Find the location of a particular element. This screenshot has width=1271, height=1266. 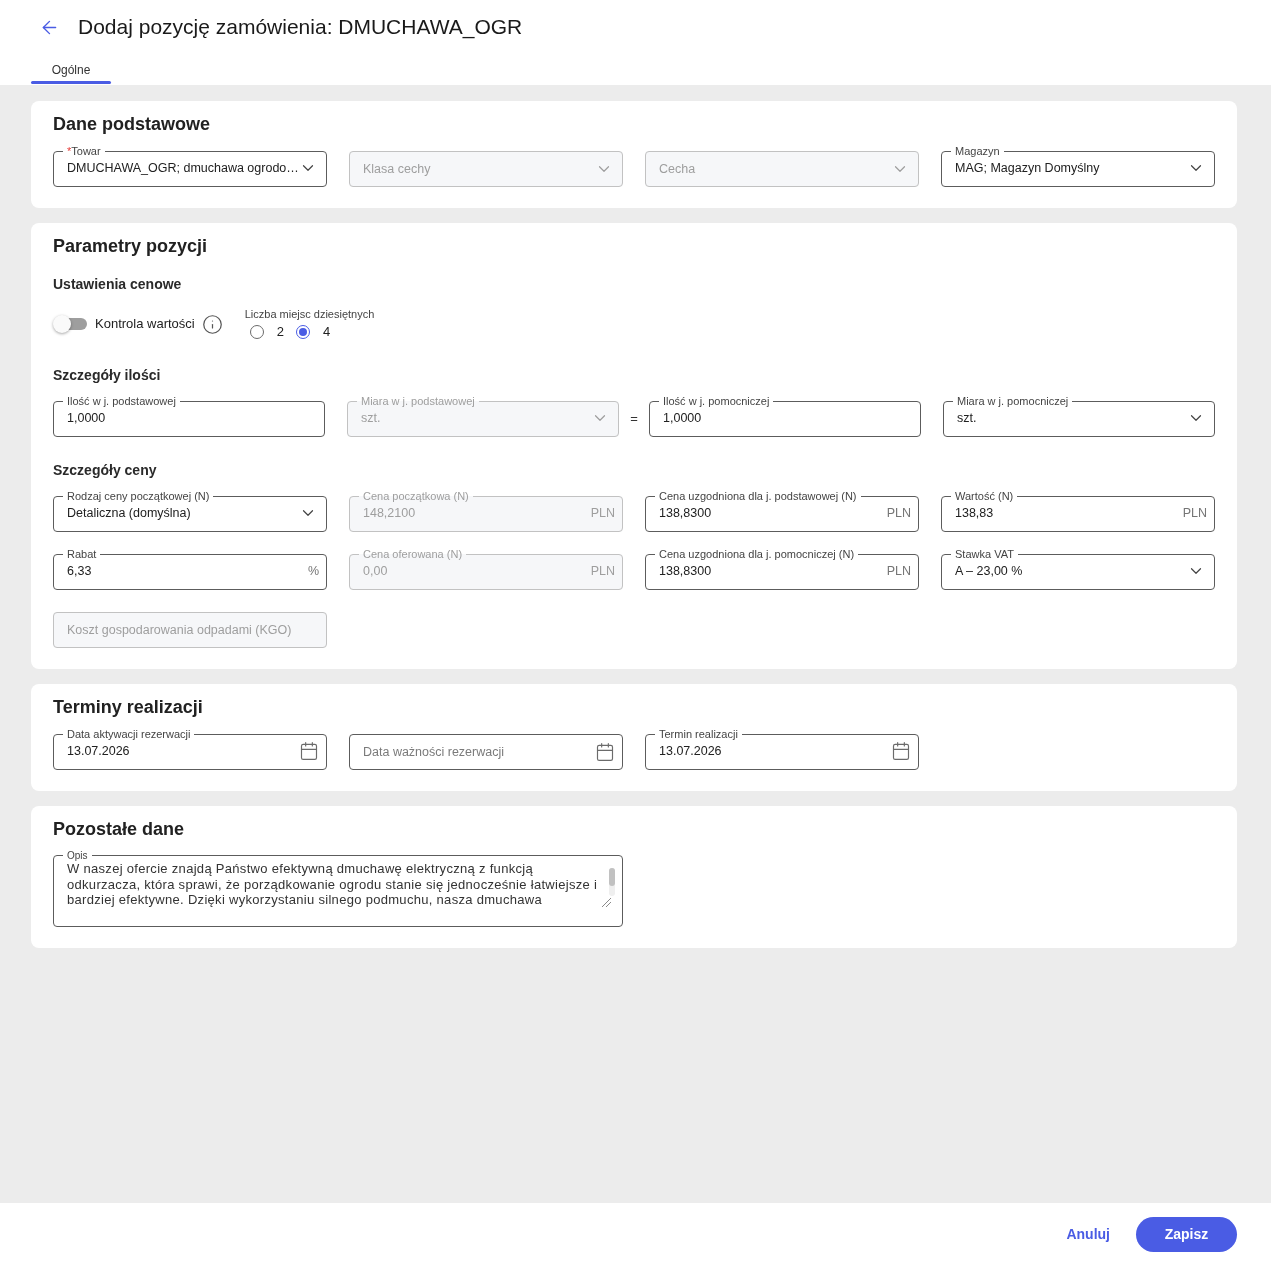

subsection-title: Ustawienia cenowe is located at coordinates (118, 284).